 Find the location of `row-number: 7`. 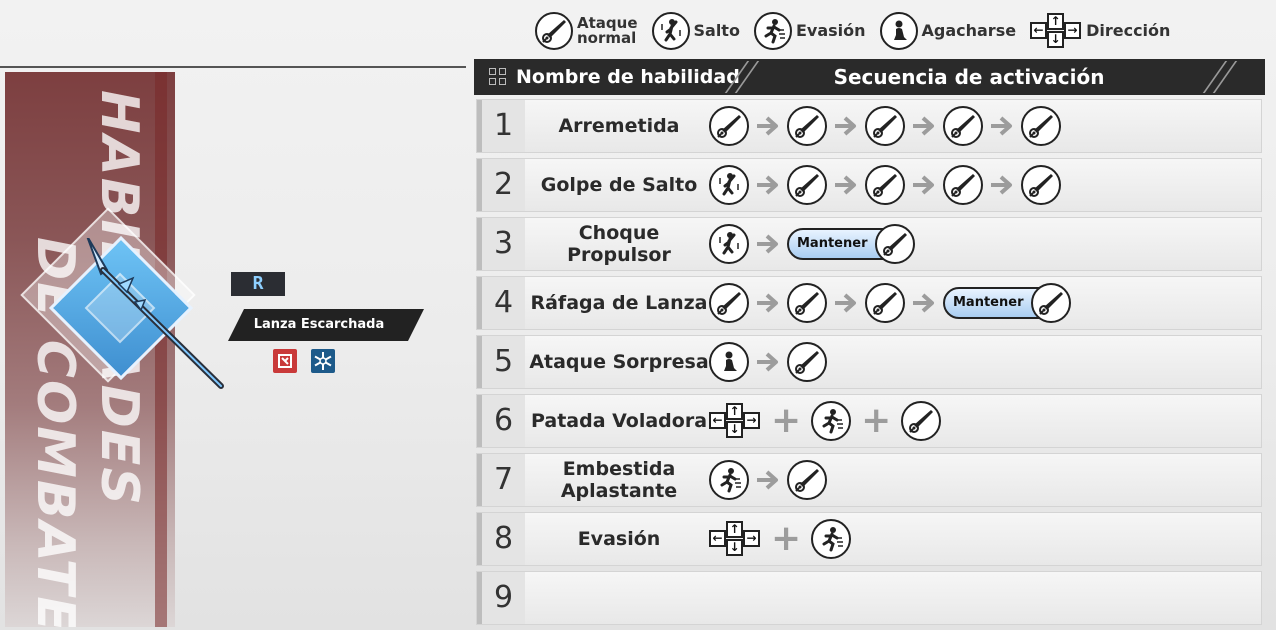

row-number: 7 is located at coordinates (501, 480).